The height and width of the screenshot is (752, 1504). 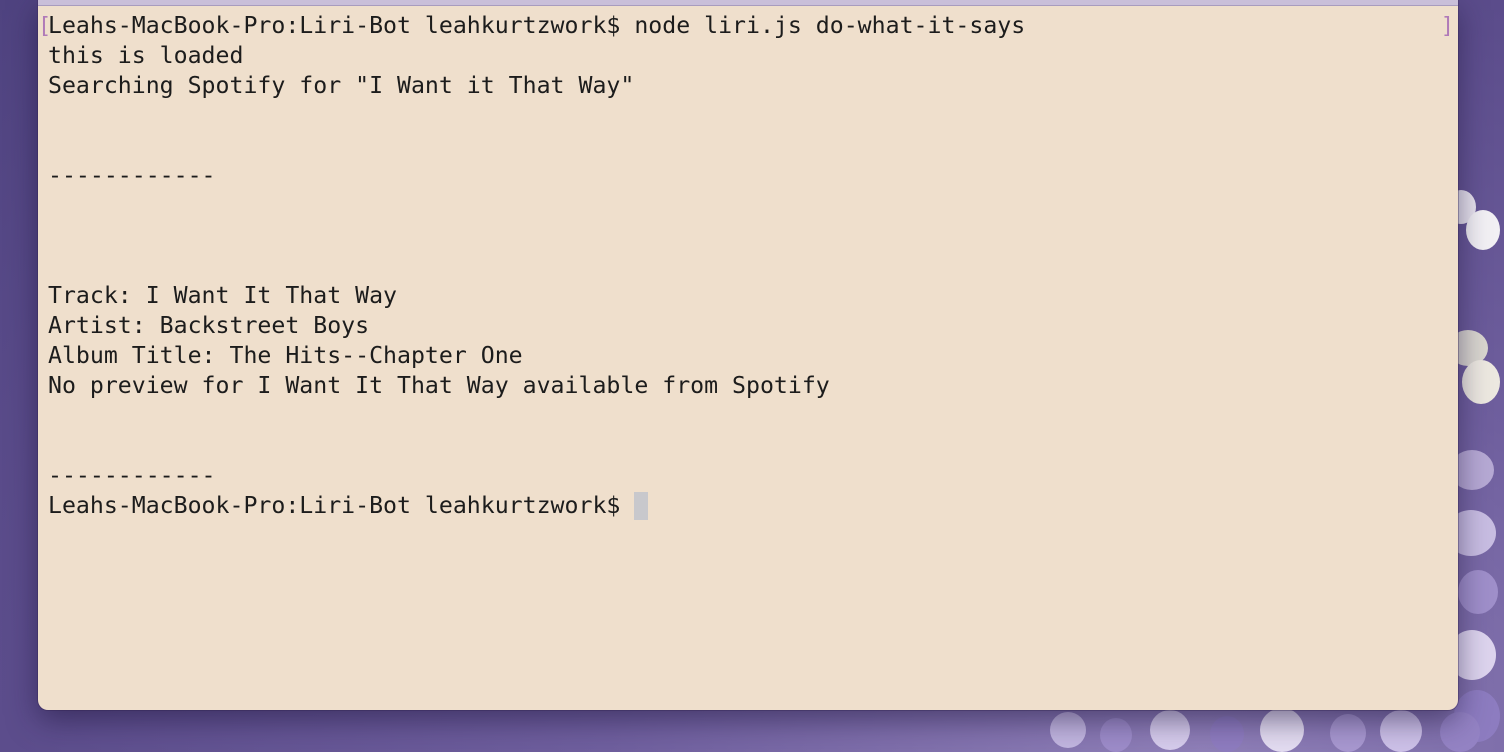 I want to click on terminal-line: Track: I Want It That Way, so click(x=223, y=295).